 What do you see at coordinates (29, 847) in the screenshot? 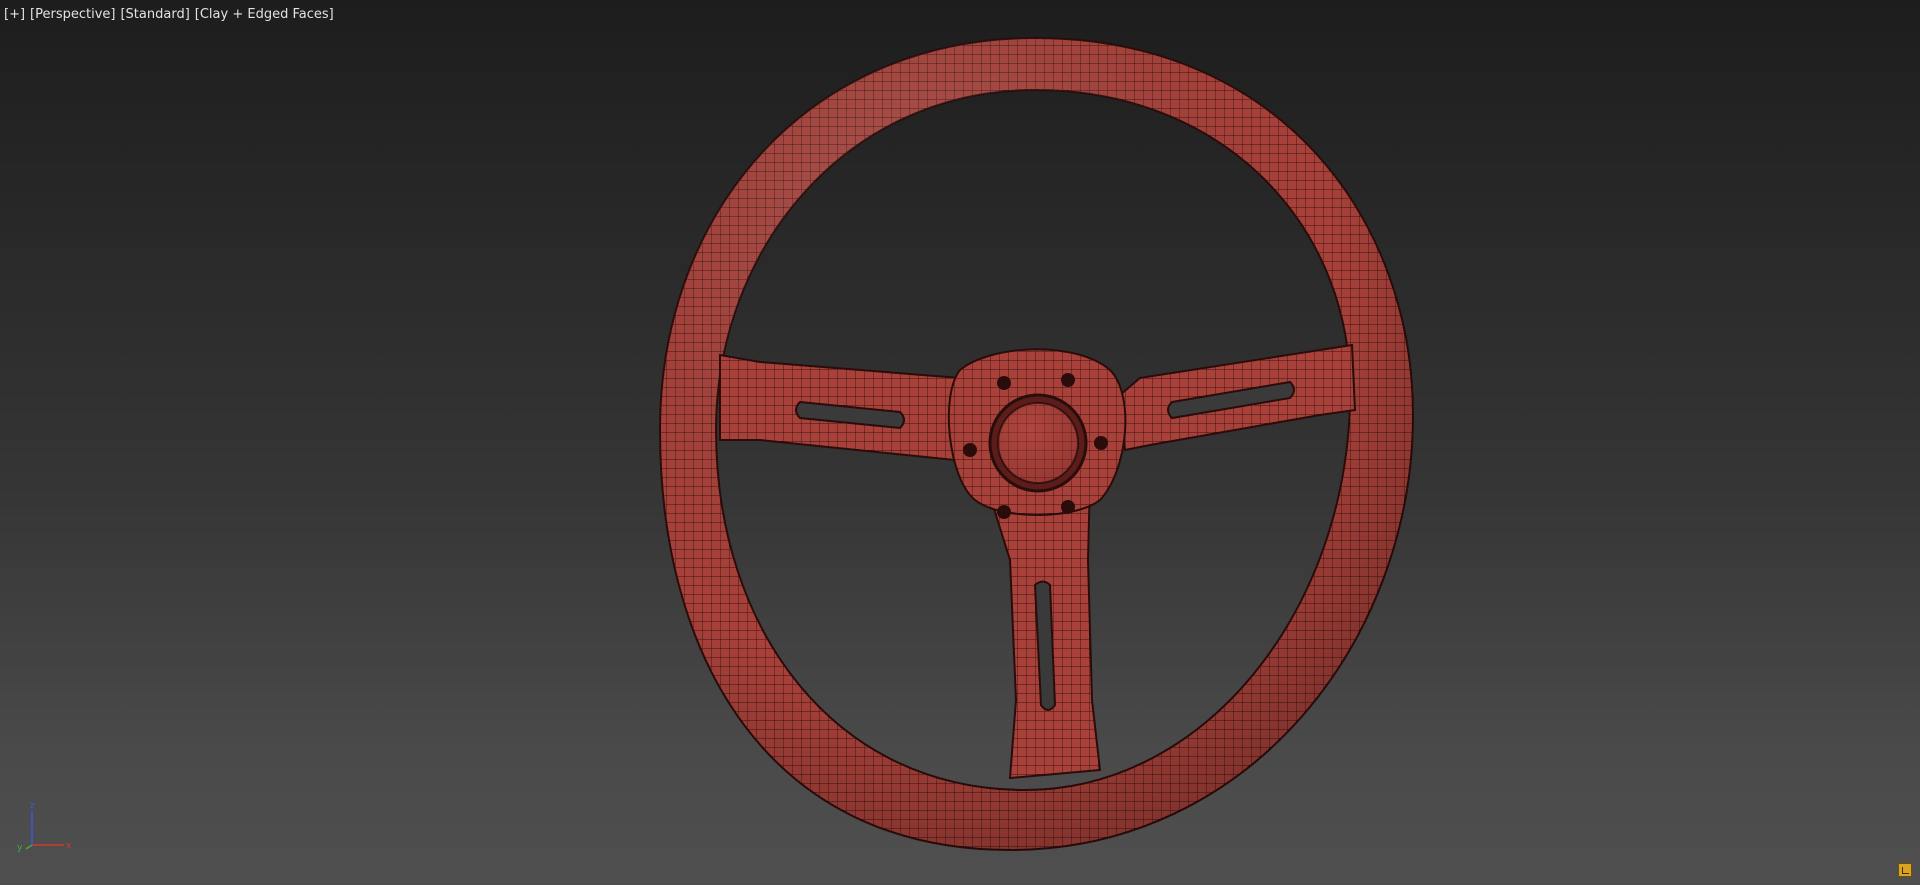
I see `y-axis-line` at bounding box center [29, 847].